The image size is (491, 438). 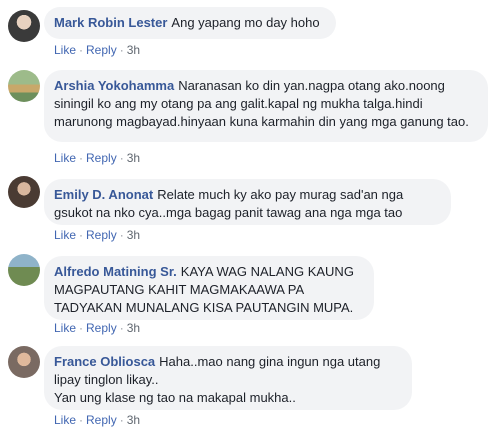 What do you see at coordinates (245, 22) in the screenshot?
I see `comment-text: Ang yapang mo day hoho` at bounding box center [245, 22].